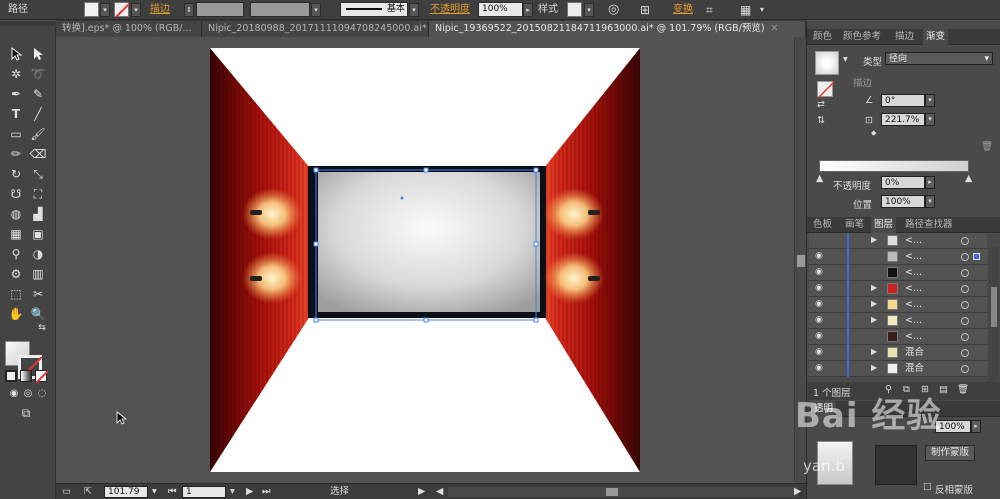  I want to click on shape-builder-tool-icon: ◍, so click(16, 214).